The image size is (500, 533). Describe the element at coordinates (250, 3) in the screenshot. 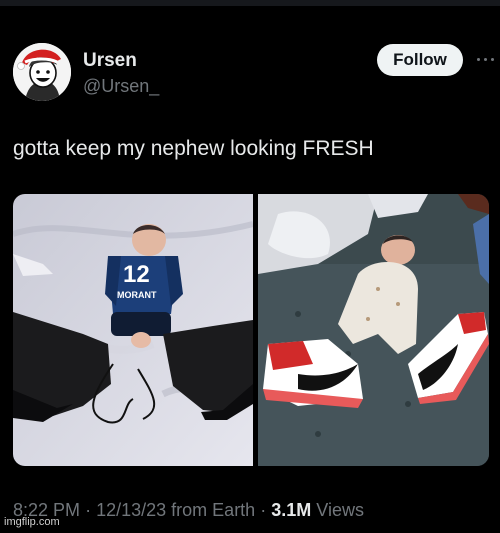

I see `top-border` at that location.